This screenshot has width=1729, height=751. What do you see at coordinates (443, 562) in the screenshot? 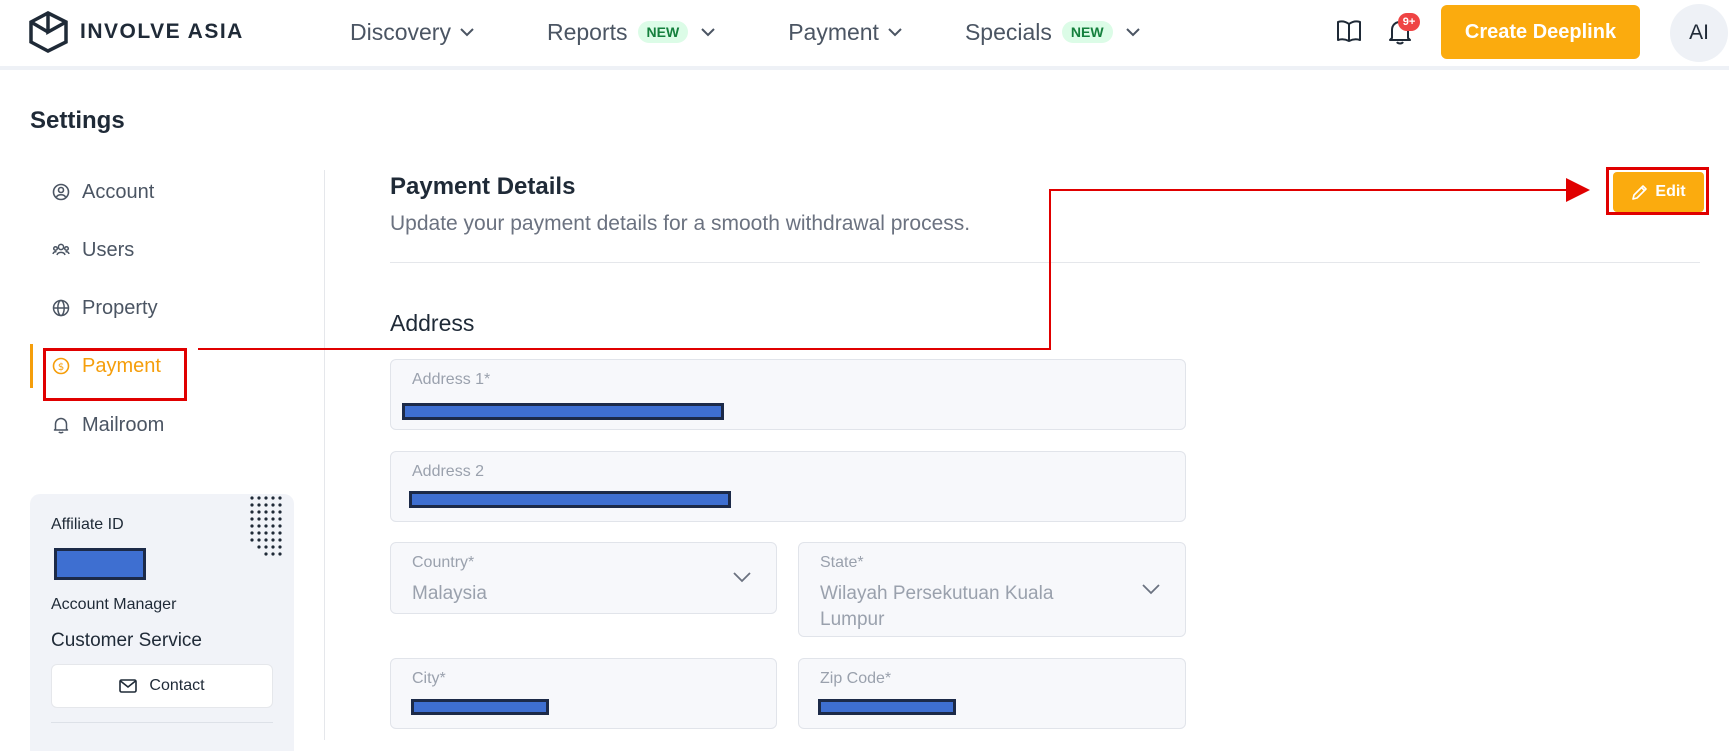
I see `country-label: Country*` at bounding box center [443, 562].